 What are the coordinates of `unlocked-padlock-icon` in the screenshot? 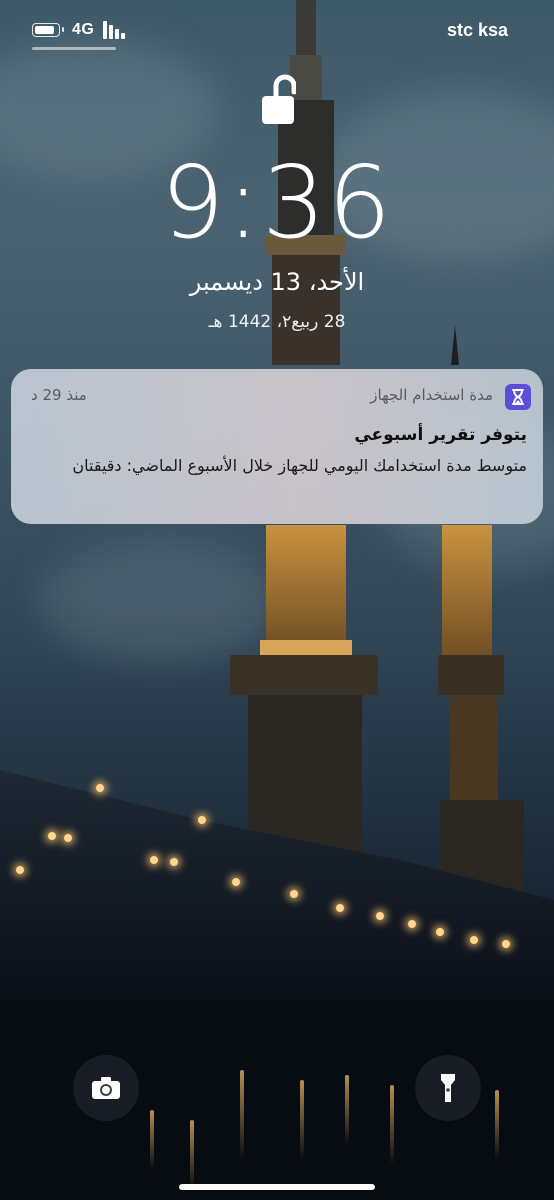 It's located at (279, 99).